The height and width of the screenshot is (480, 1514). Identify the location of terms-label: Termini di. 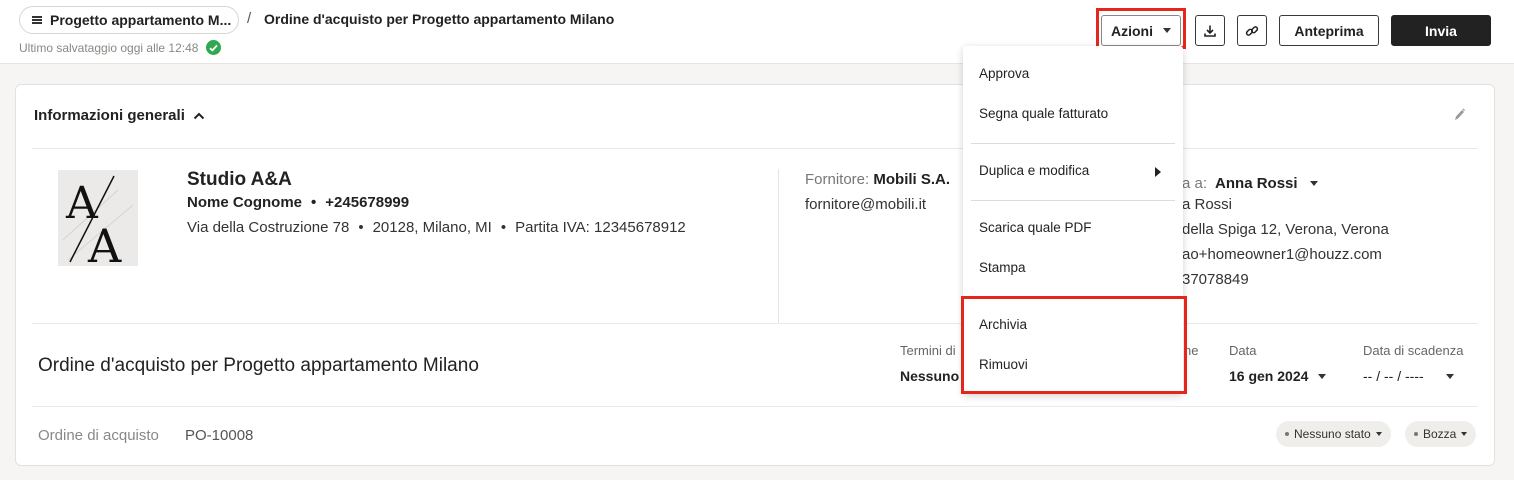
(928, 350).